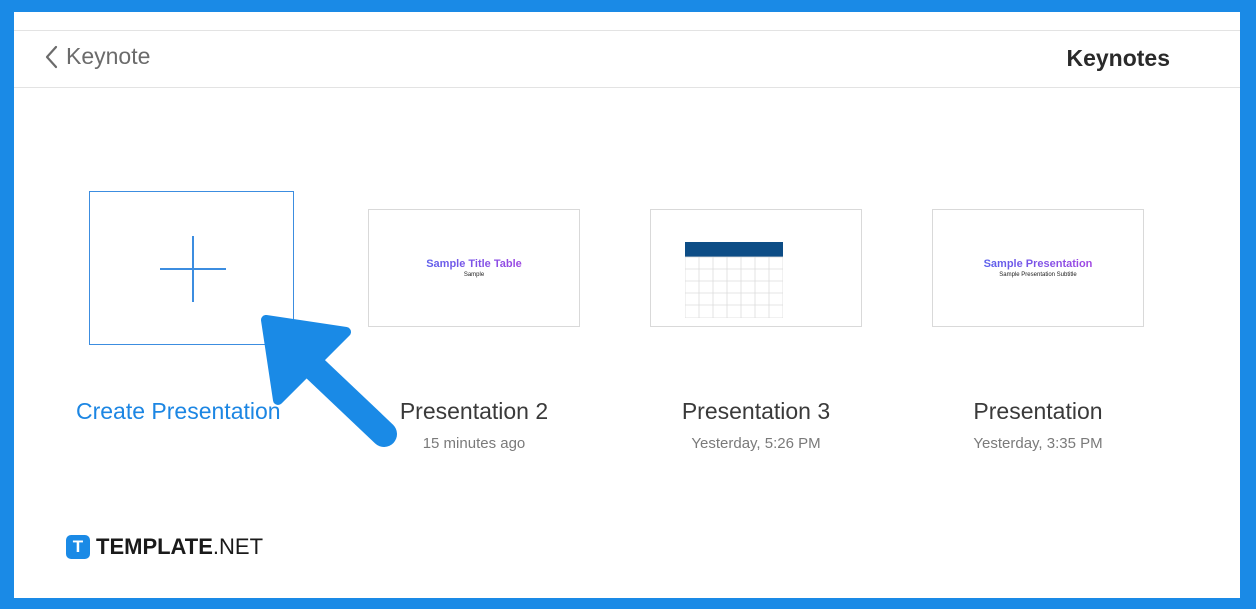 This screenshot has width=1256, height=609. I want to click on pointer-arrow-icon, so click(329, 381).